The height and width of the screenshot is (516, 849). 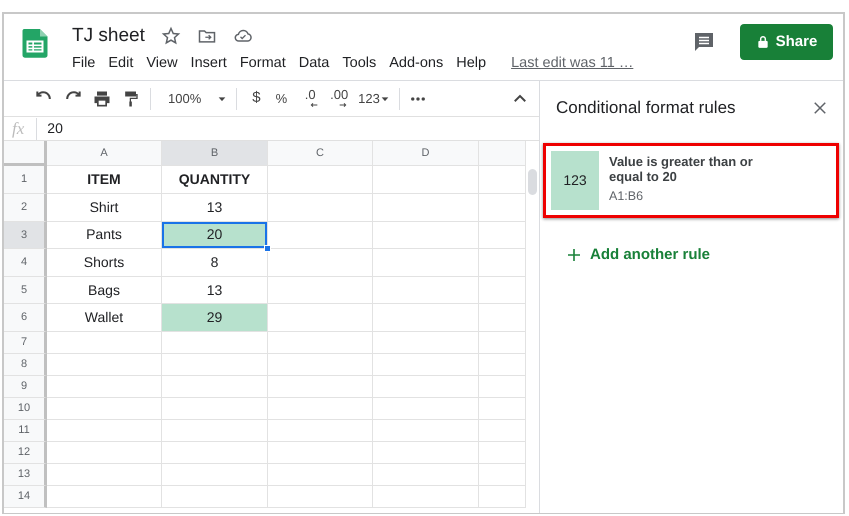 I want to click on add-rule-button: Add another rule, so click(x=638, y=255).